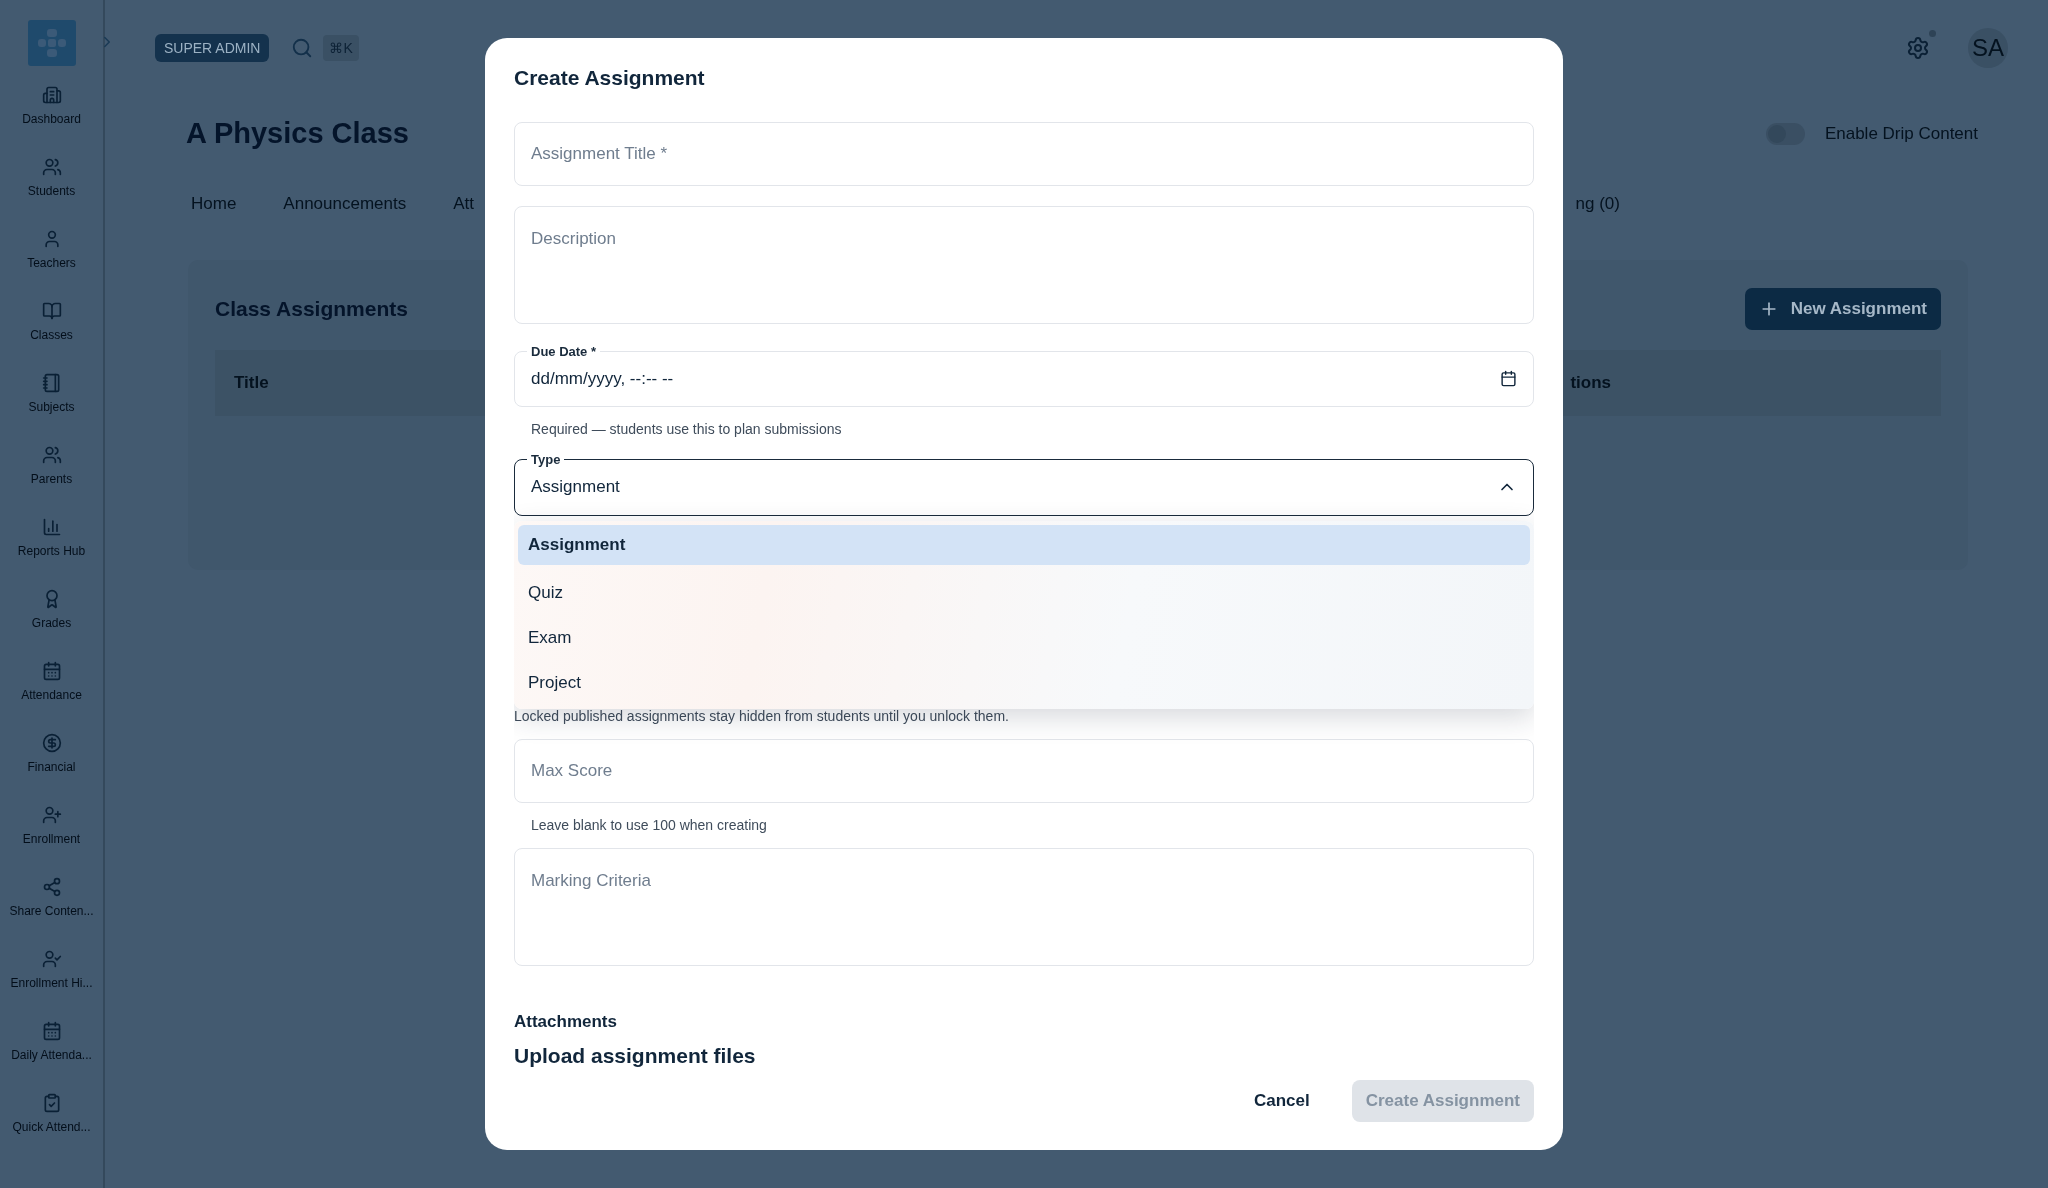 Image resolution: width=2048 pixels, height=1188 pixels. I want to click on tab: Announcements, so click(345, 204).